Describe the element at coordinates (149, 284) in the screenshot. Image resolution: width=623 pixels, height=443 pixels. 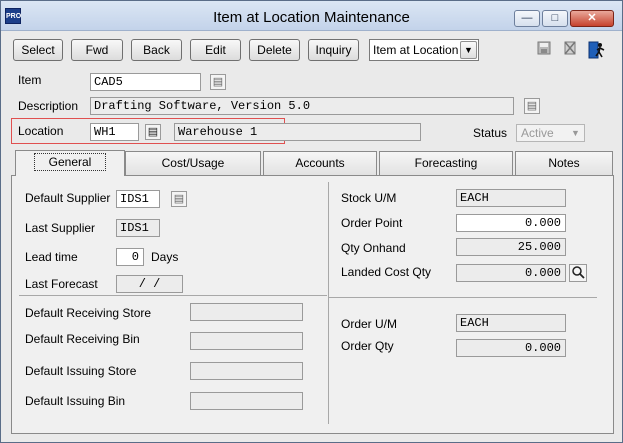
I see `last-forecast-field: / /` at that location.